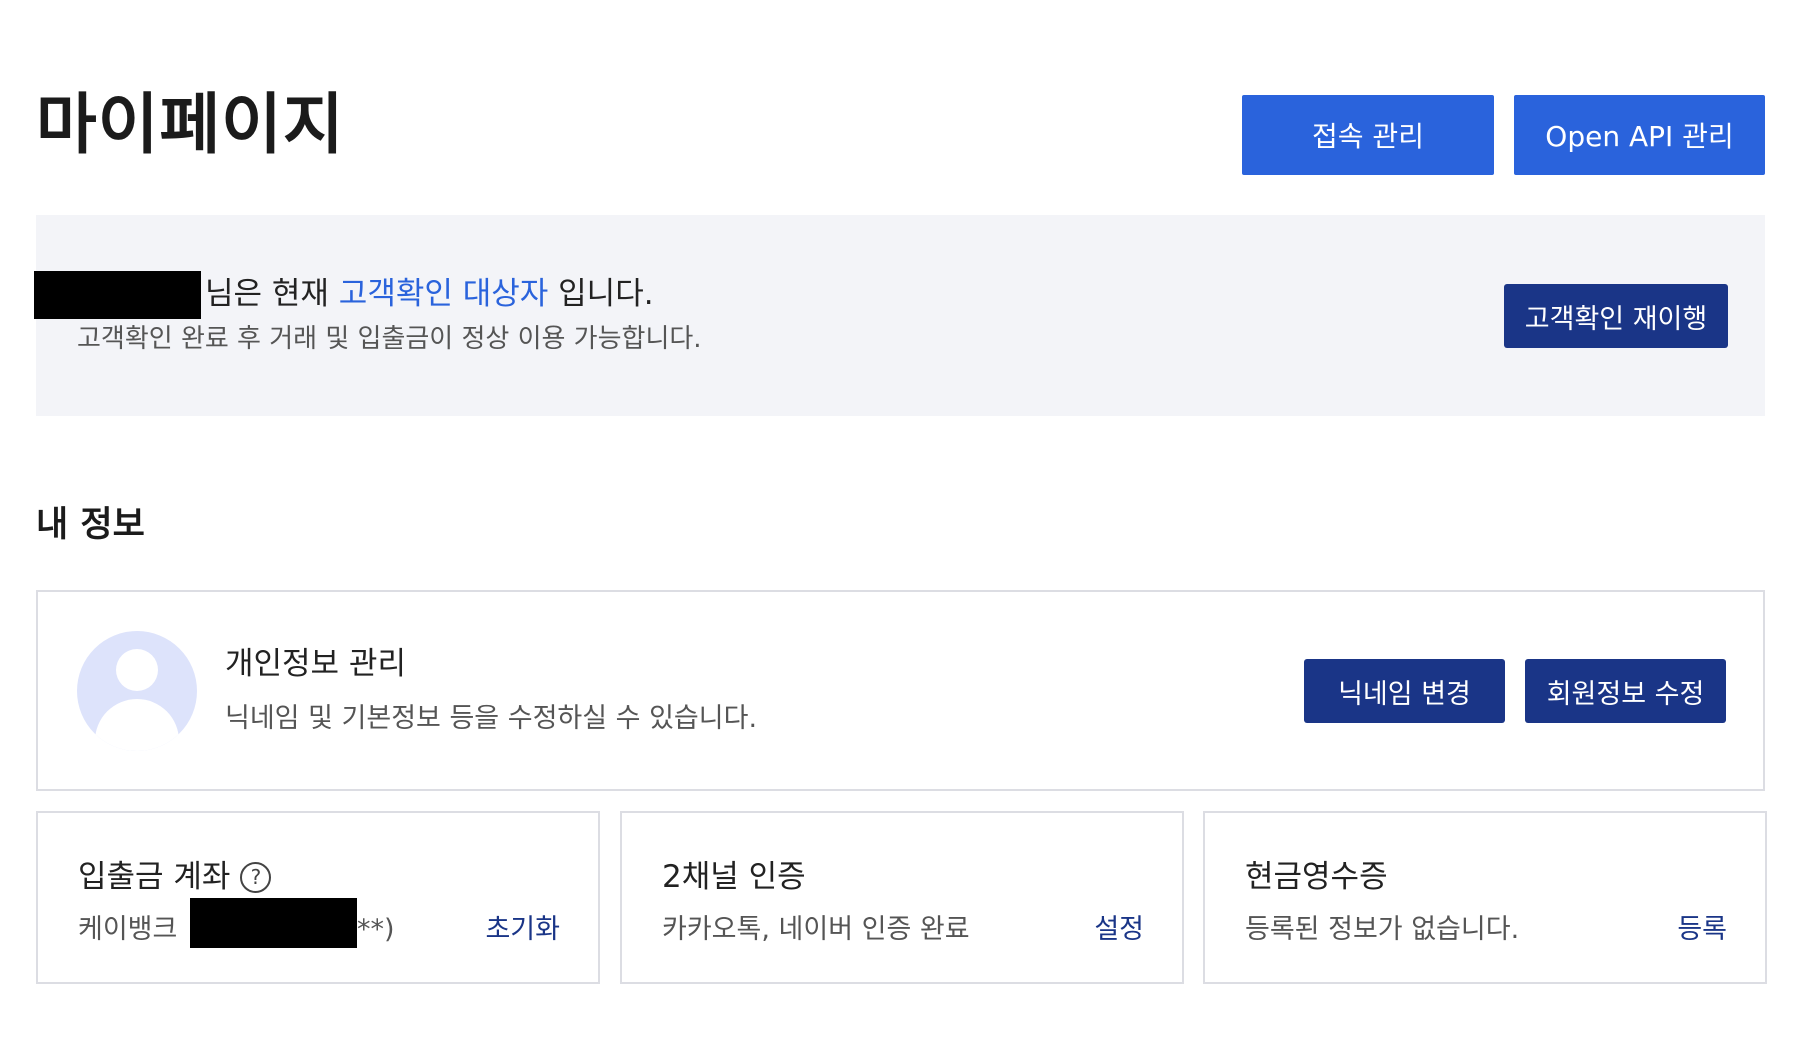 This screenshot has height=1040, width=1802. What do you see at coordinates (90, 525) in the screenshot?
I see `my-info-section-title: 내 정보` at bounding box center [90, 525].